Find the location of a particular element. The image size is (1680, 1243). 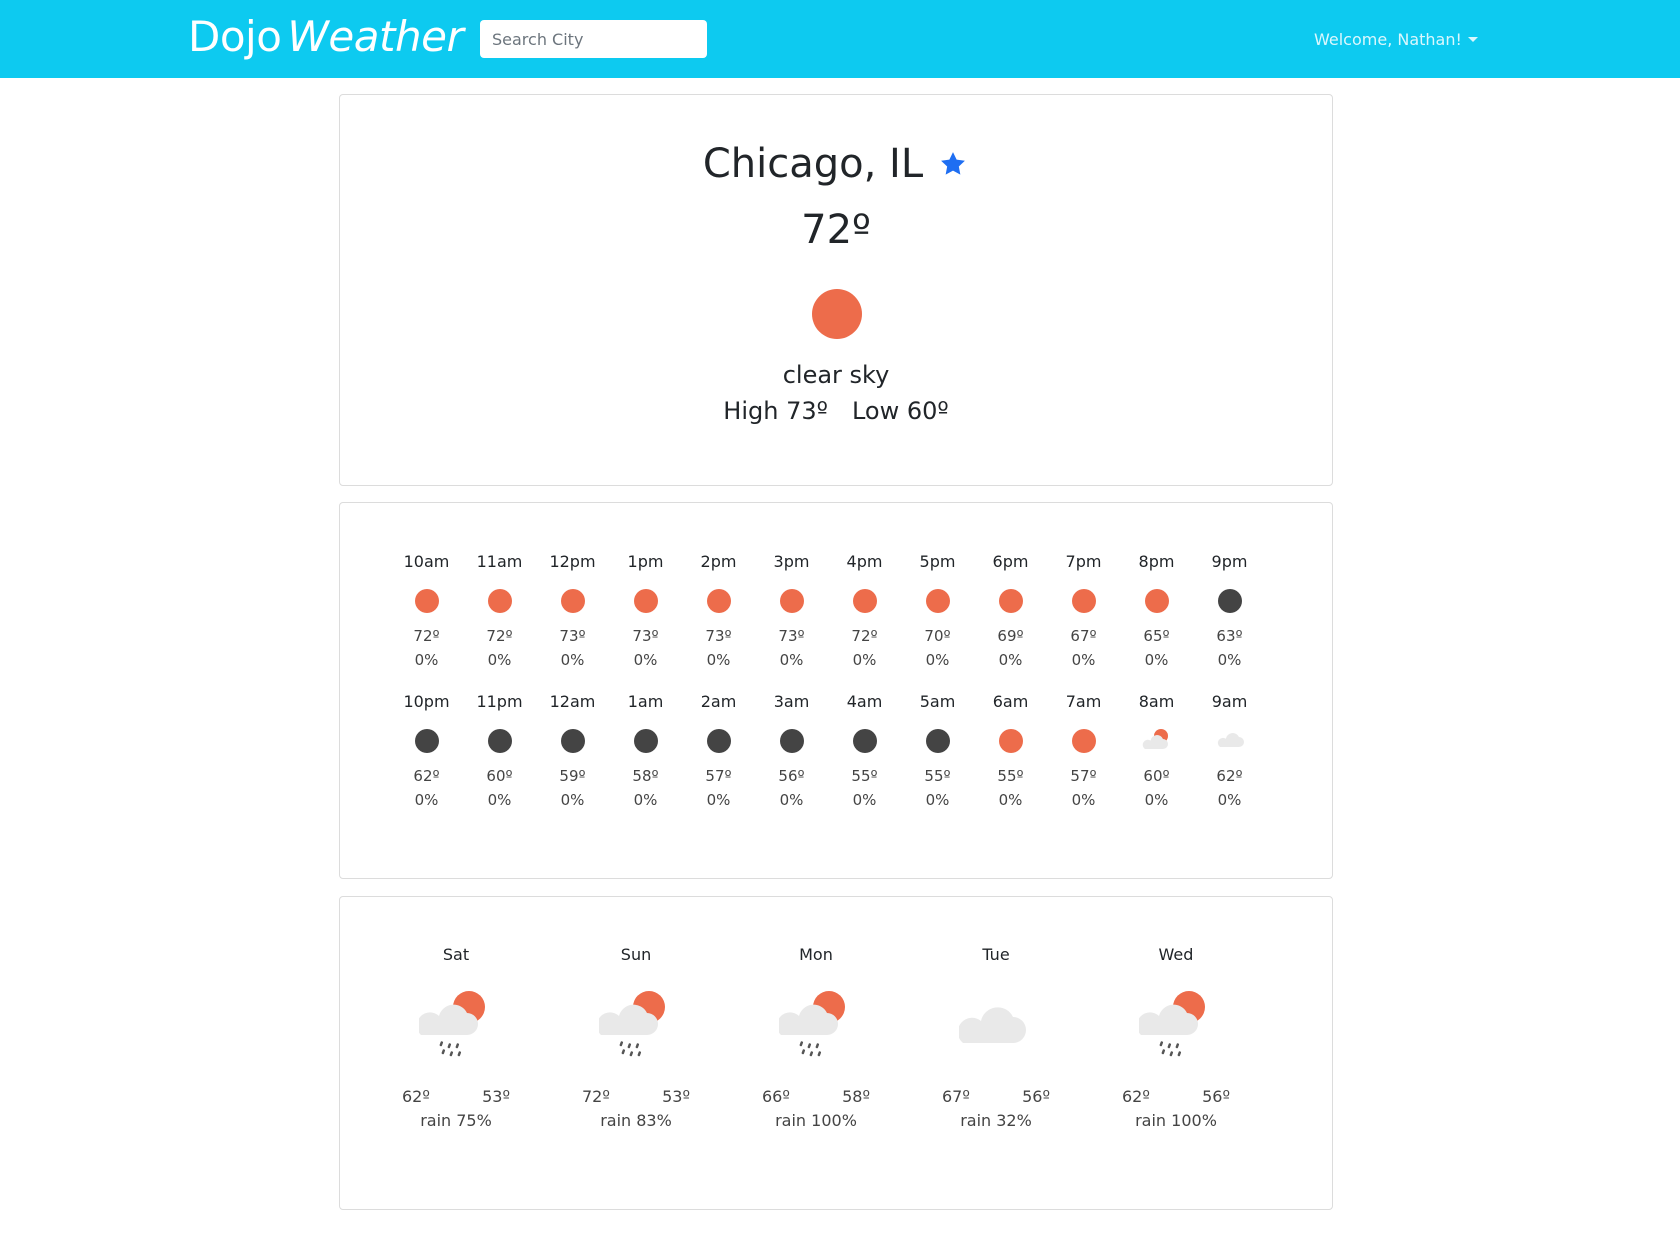

hour-item: 9am 62º 0% is located at coordinates (1229, 757).